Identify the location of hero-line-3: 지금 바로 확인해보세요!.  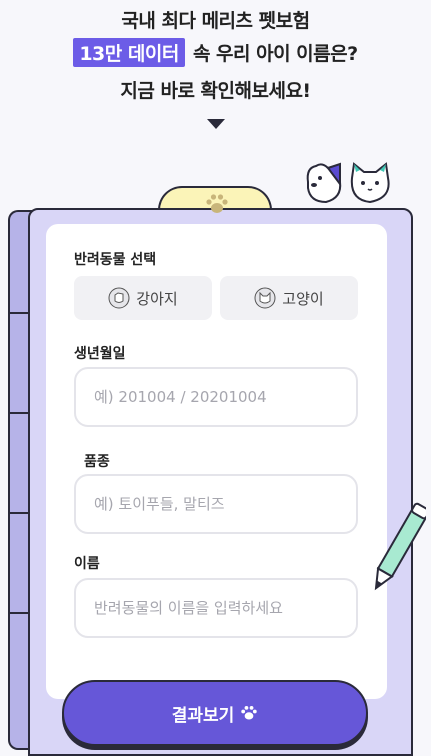
(215, 91).